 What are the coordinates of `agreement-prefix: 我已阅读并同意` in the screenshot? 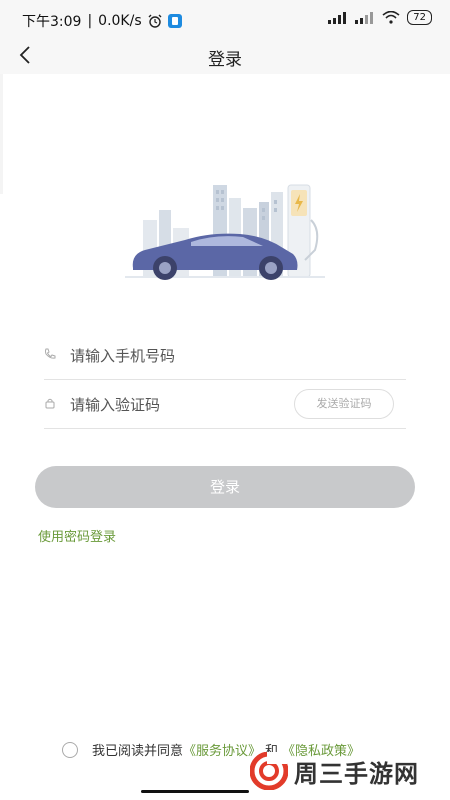 It's located at (138, 751).